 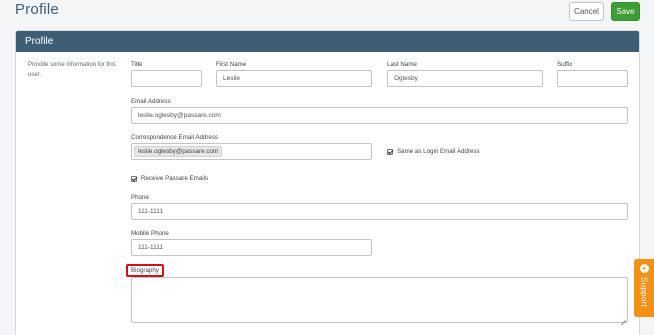 I want to click on first-name-label: First Name, so click(x=231, y=64).